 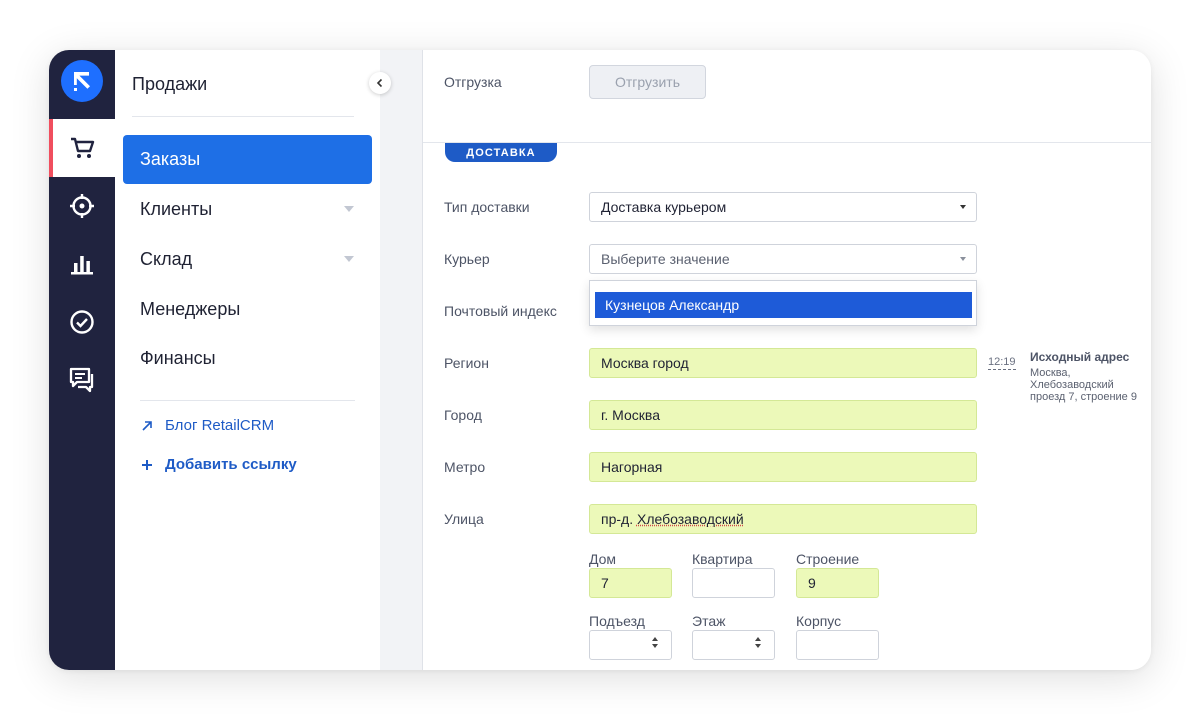 I want to click on courier-option: Кузнецов Александр, so click(x=783, y=305).